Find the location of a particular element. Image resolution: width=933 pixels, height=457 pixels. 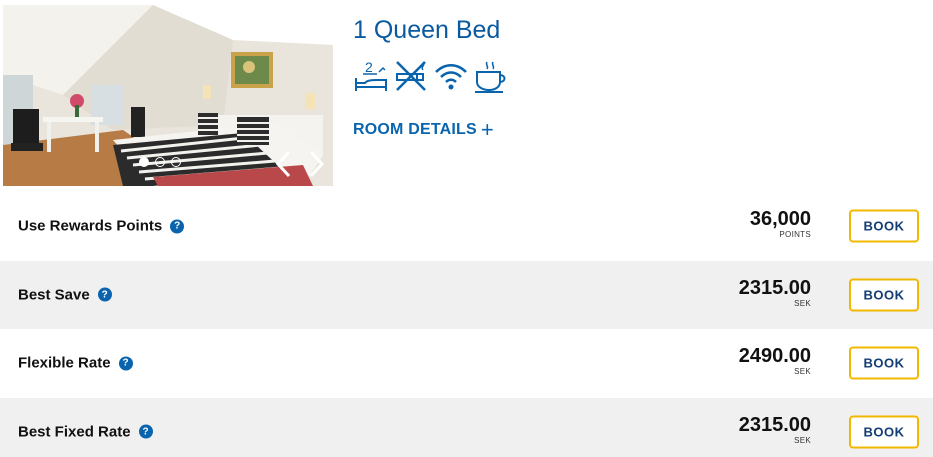

price-amount: 36,000 is located at coordinates (780, 219).